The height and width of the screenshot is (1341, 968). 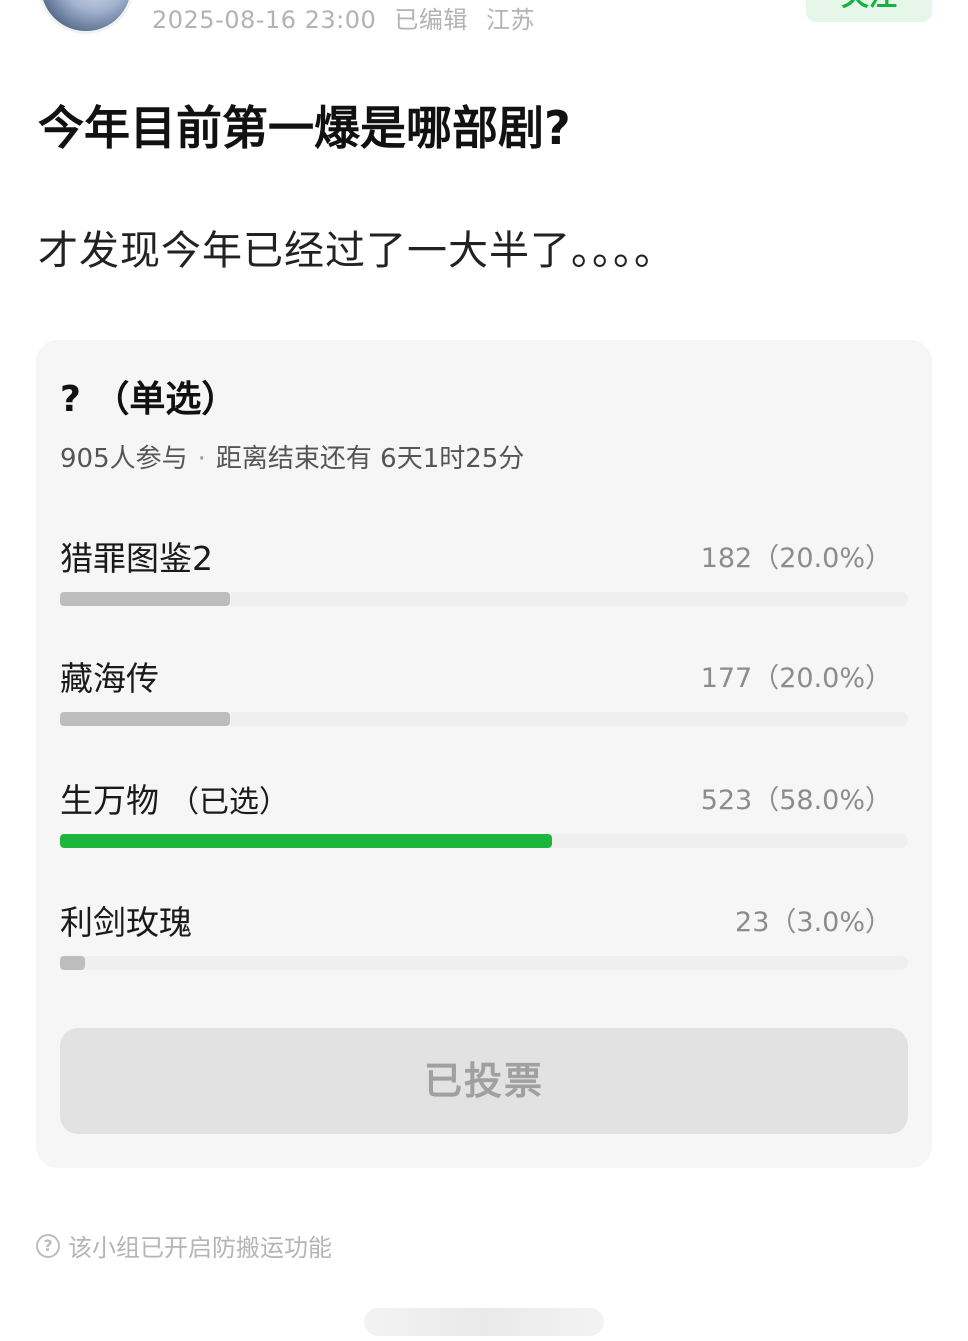 What do you see at coordinates (484, 941) in the screenshot?
I see `poll-option: 利剑玫瑰 23（3.0%）` at bounding box center [484, 941].